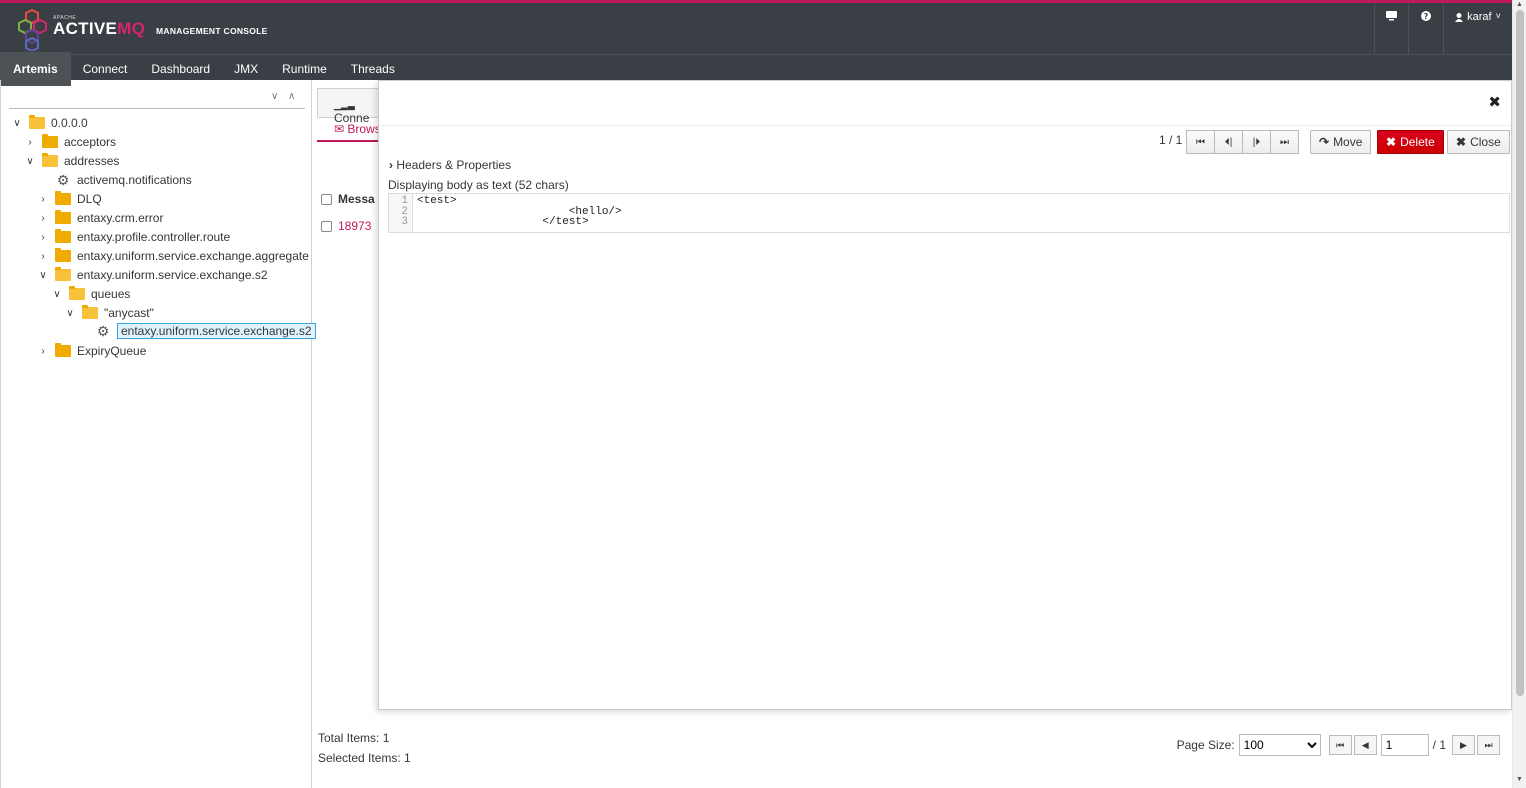  I want to click on table-header: Messa, so click(348, 199).